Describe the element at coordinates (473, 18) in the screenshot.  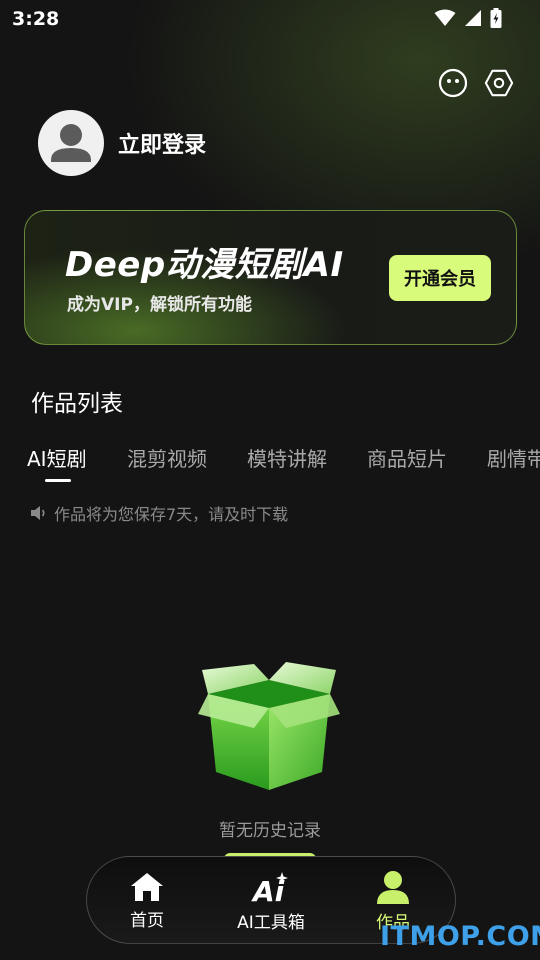
I see `signal-icon` at that location.